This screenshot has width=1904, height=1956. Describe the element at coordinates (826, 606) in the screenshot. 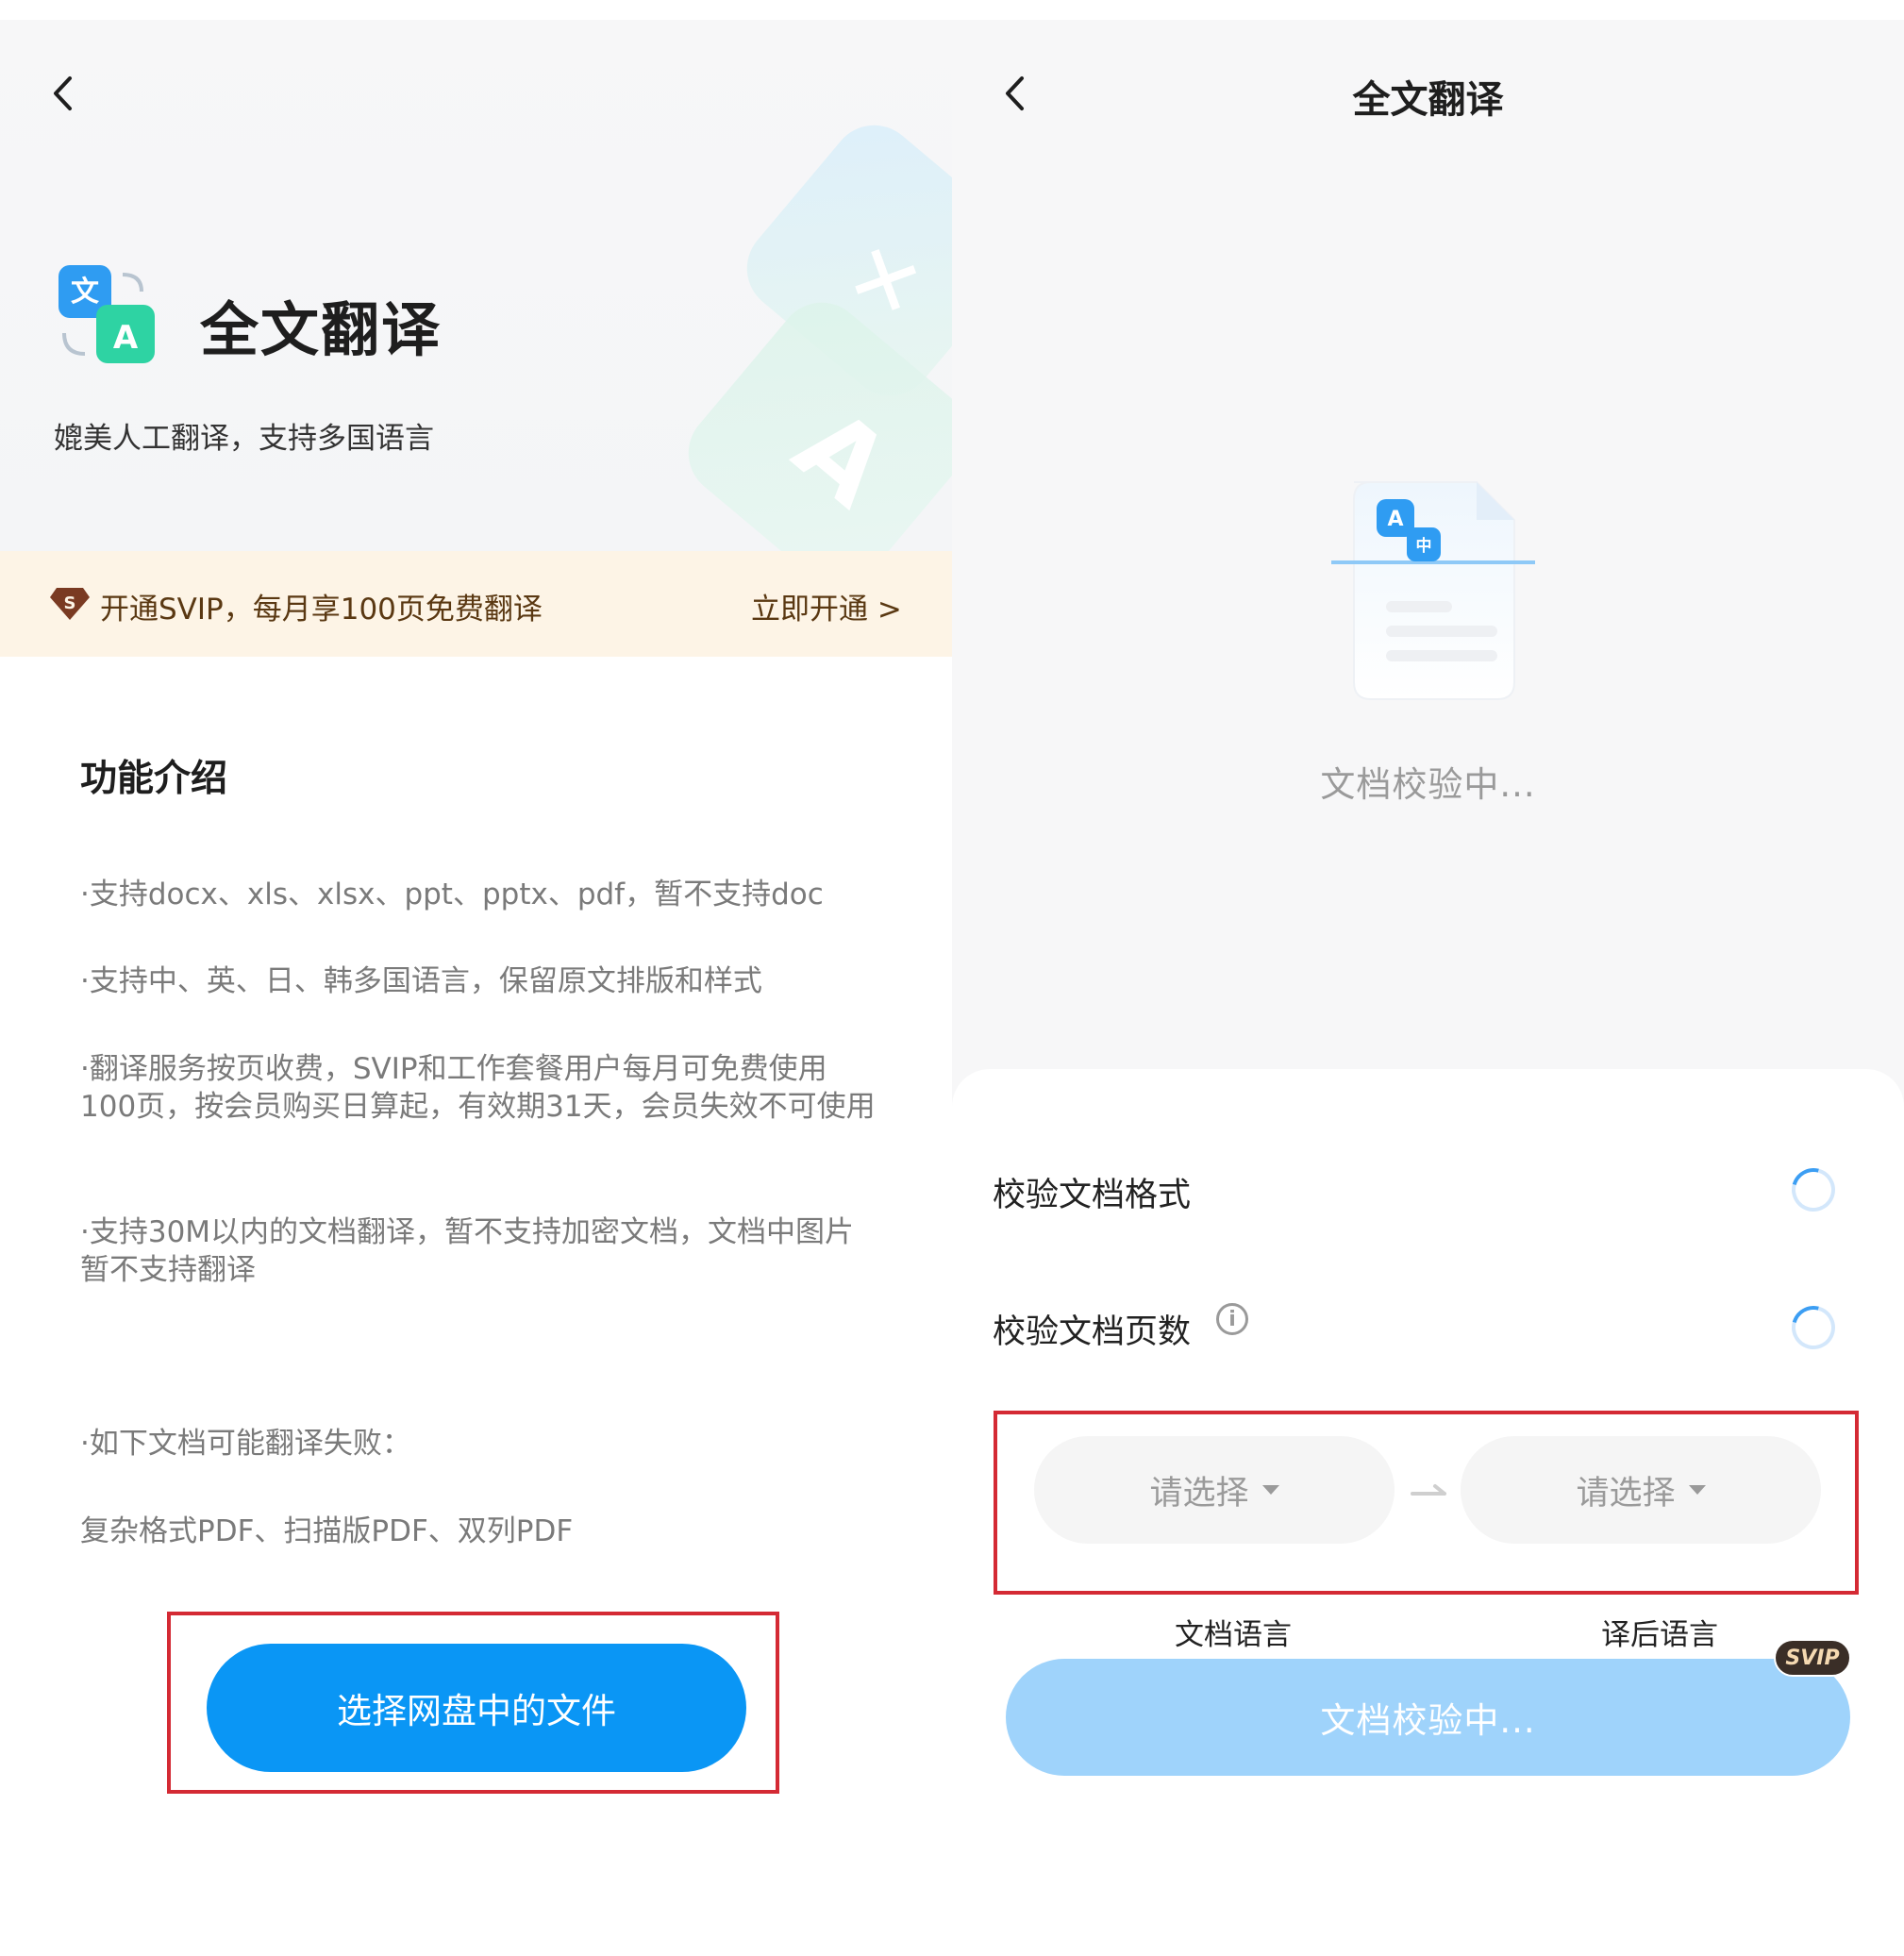

I see `svip-open-link: 立即开通 >` at that location.